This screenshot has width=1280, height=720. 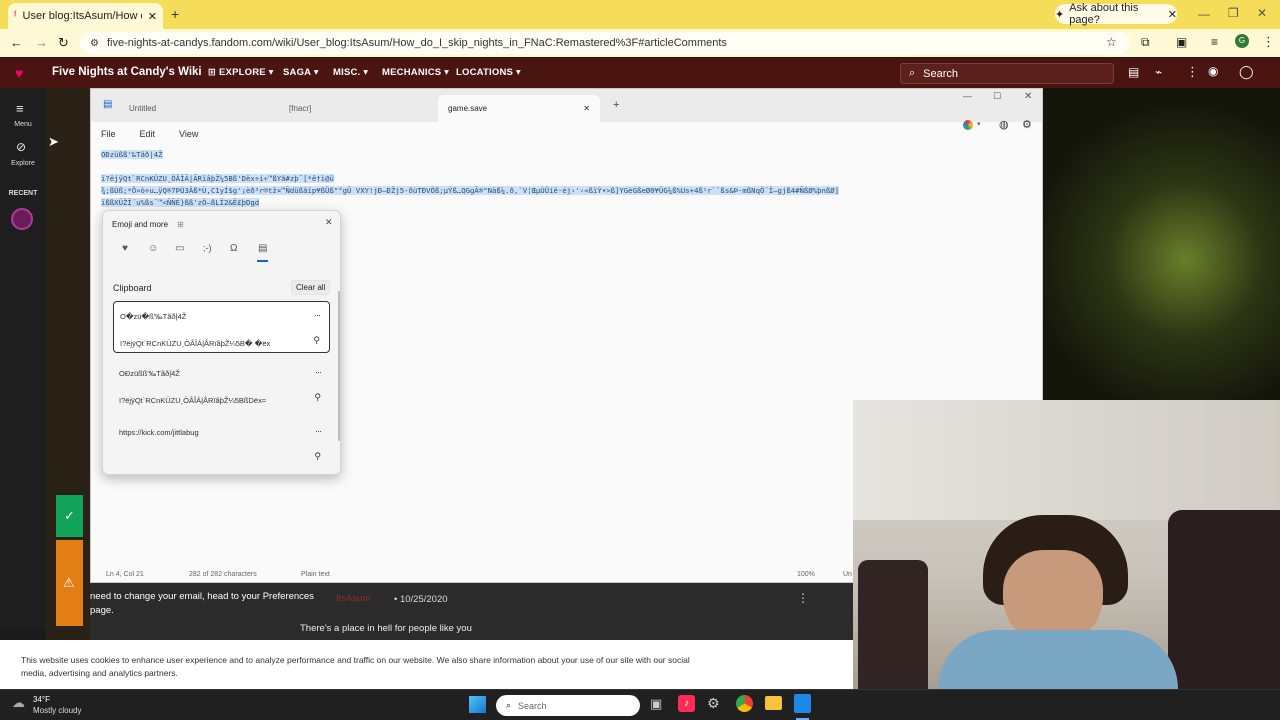 I want to click on weather-cloud-icon: ☁, so click(x=18, y=703).